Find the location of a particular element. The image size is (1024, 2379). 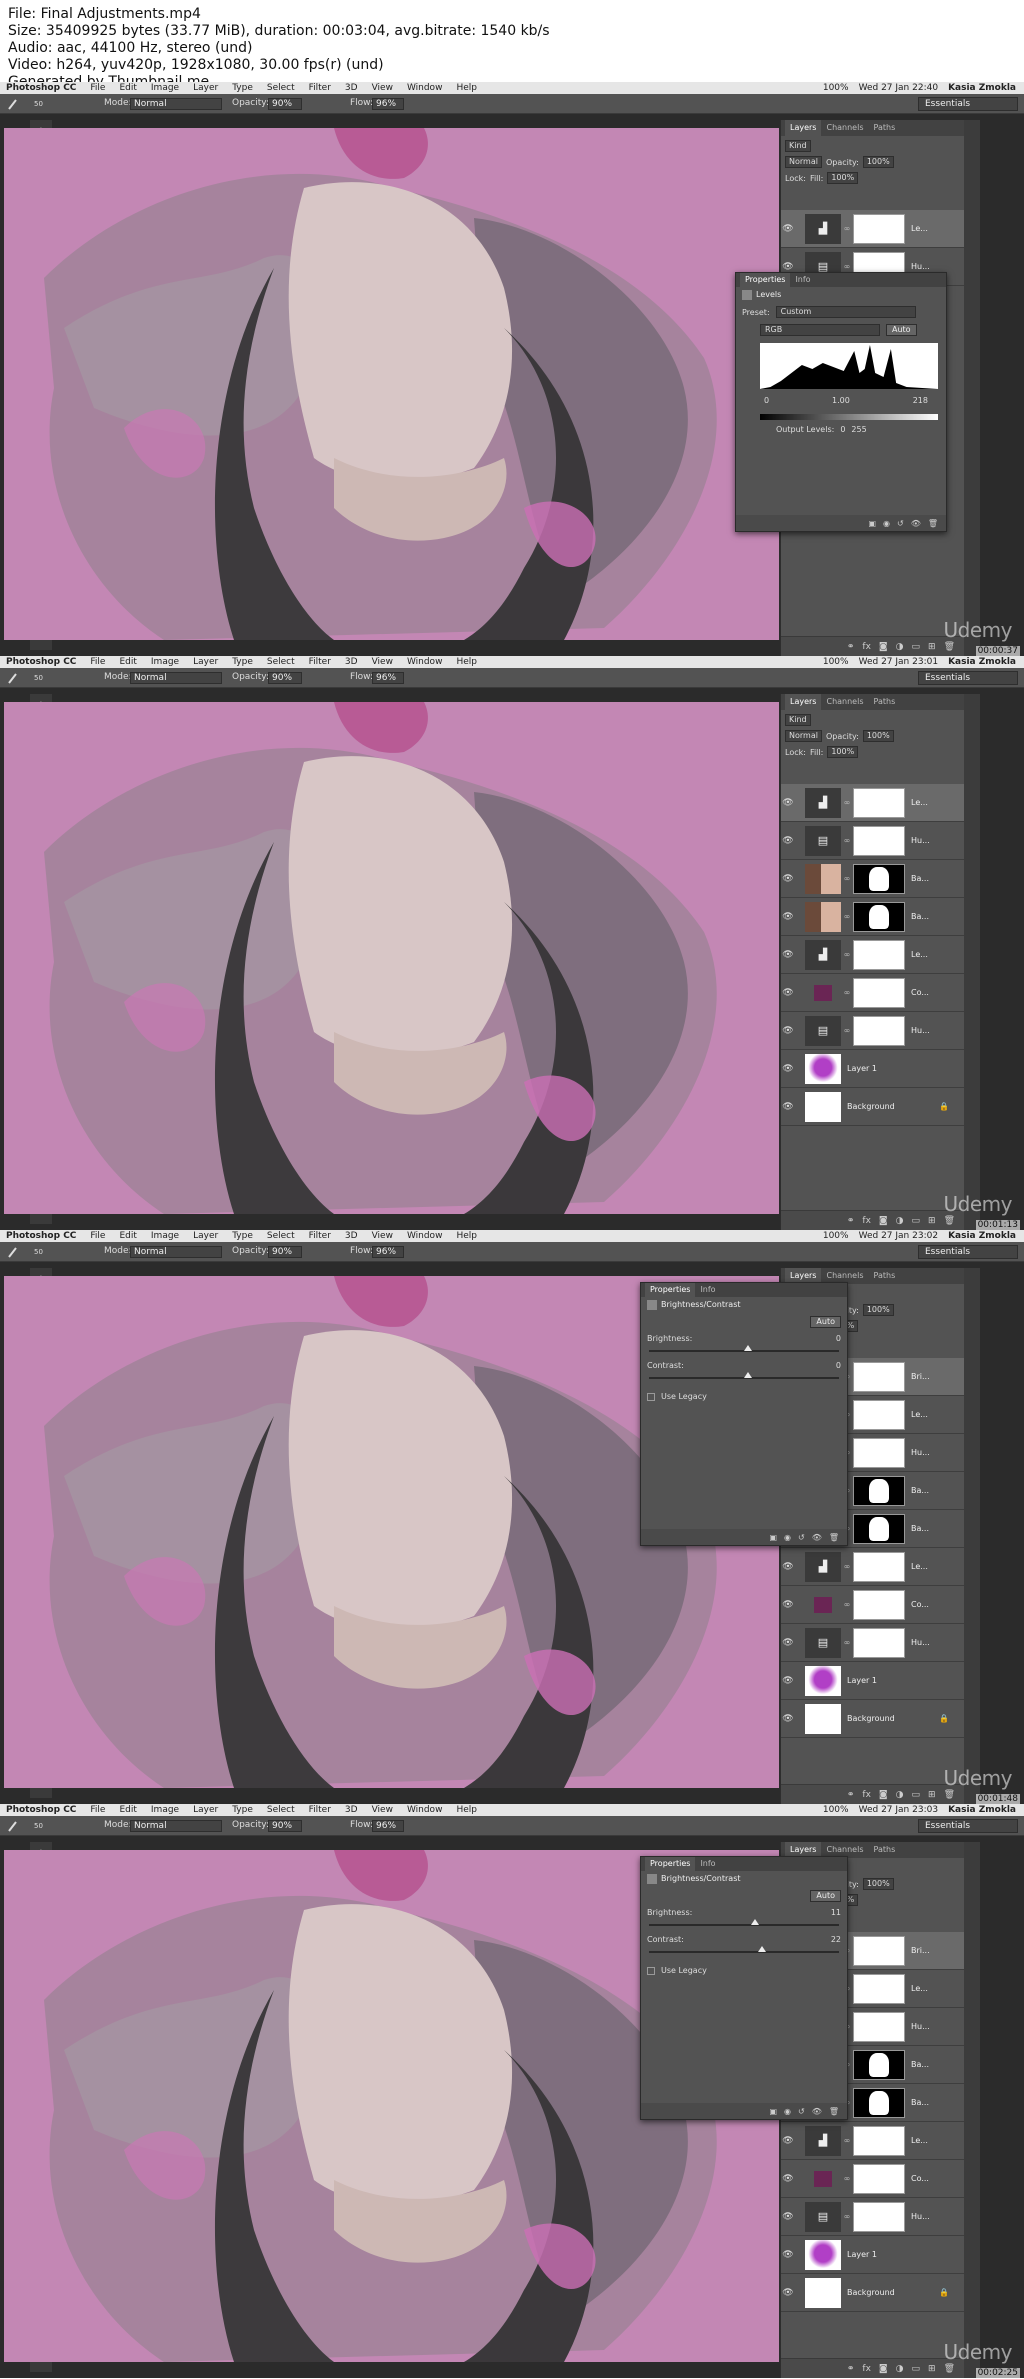

view-previous-icon: ◉ is located at coordinates (787, 1537).